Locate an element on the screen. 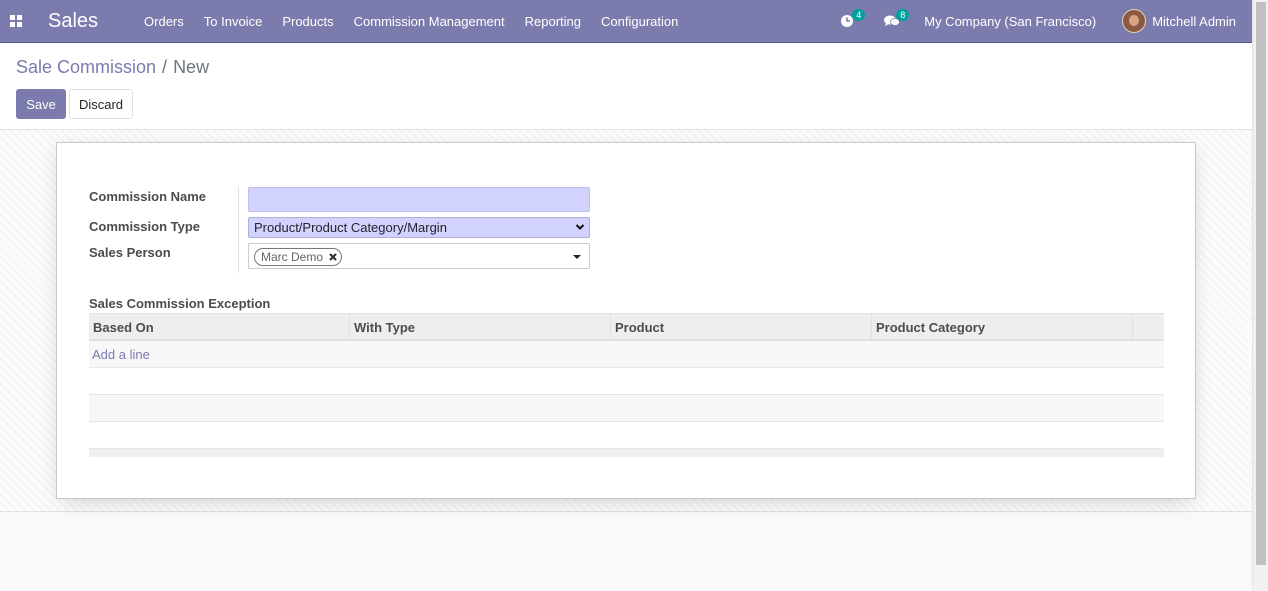  menu-reporting: Reporting is located at coordinates (553, 21).